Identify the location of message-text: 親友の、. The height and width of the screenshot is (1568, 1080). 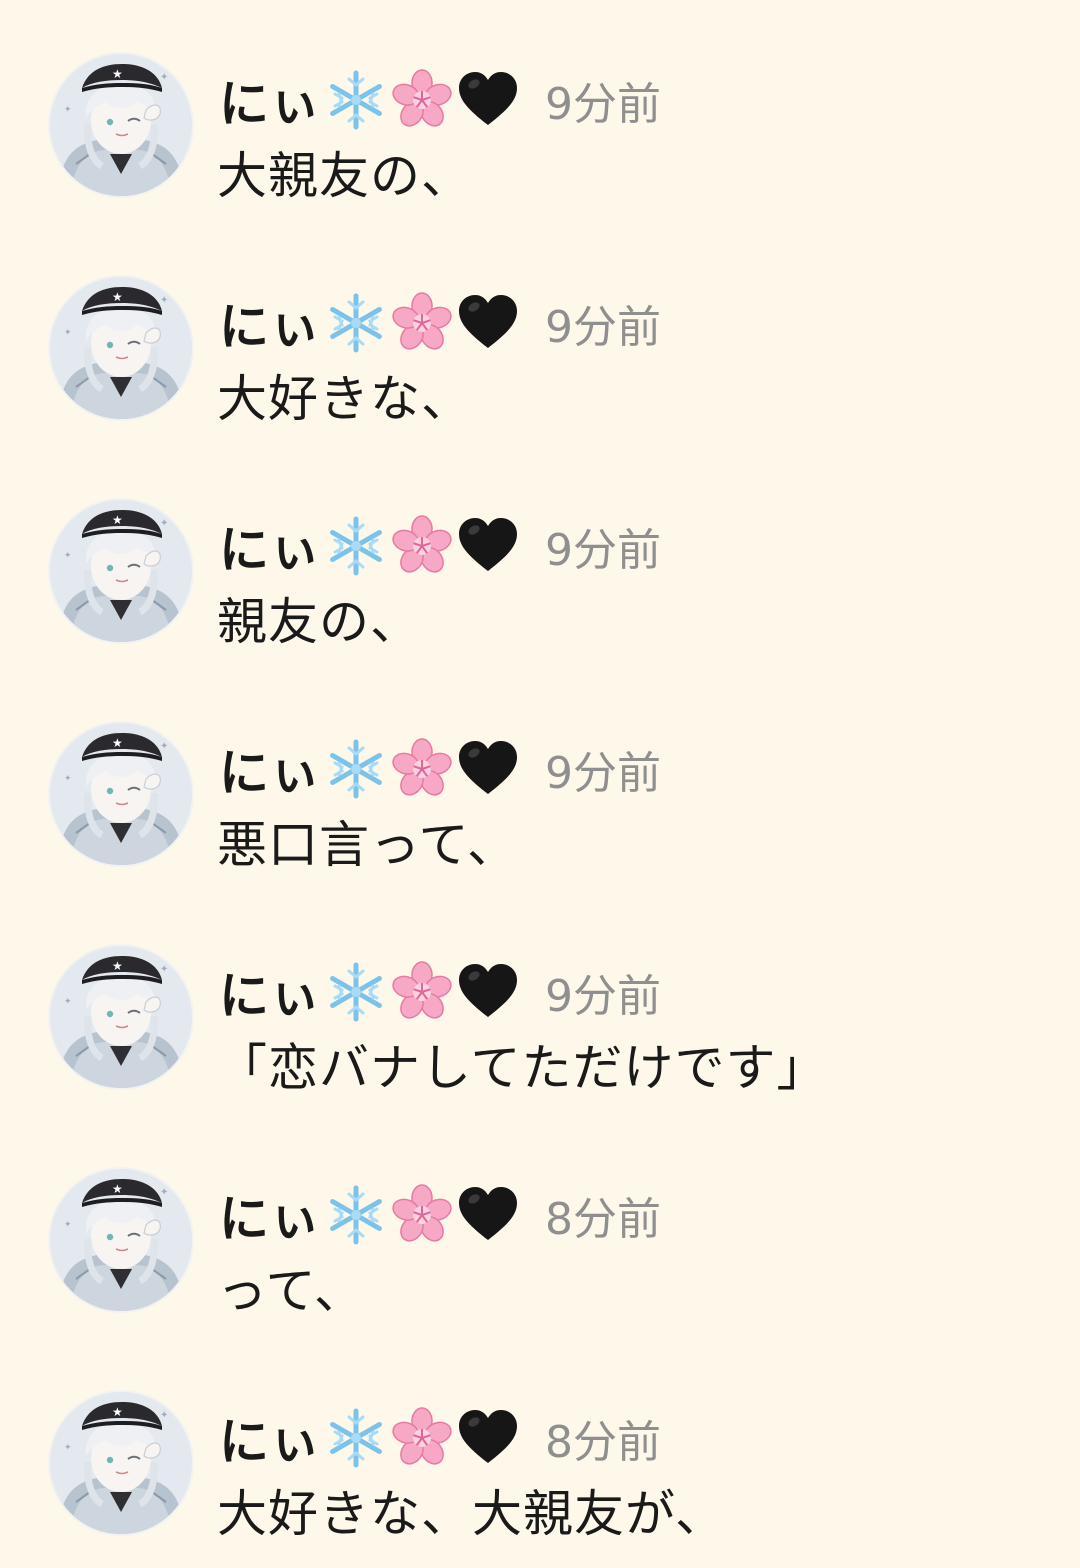
(319, 622).